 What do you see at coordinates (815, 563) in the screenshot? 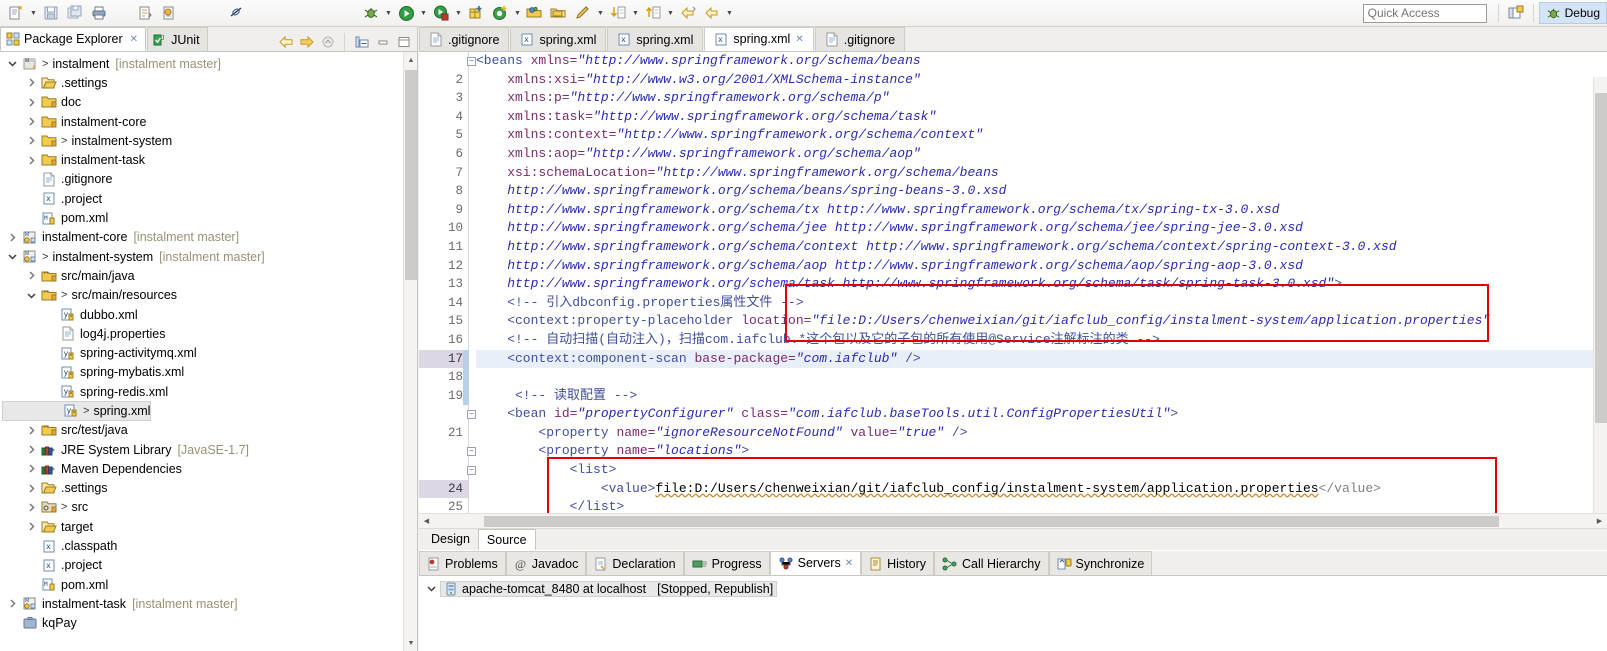
I see `bottom-tab-servers: Servers ✕` at bounding box center [815, 563].